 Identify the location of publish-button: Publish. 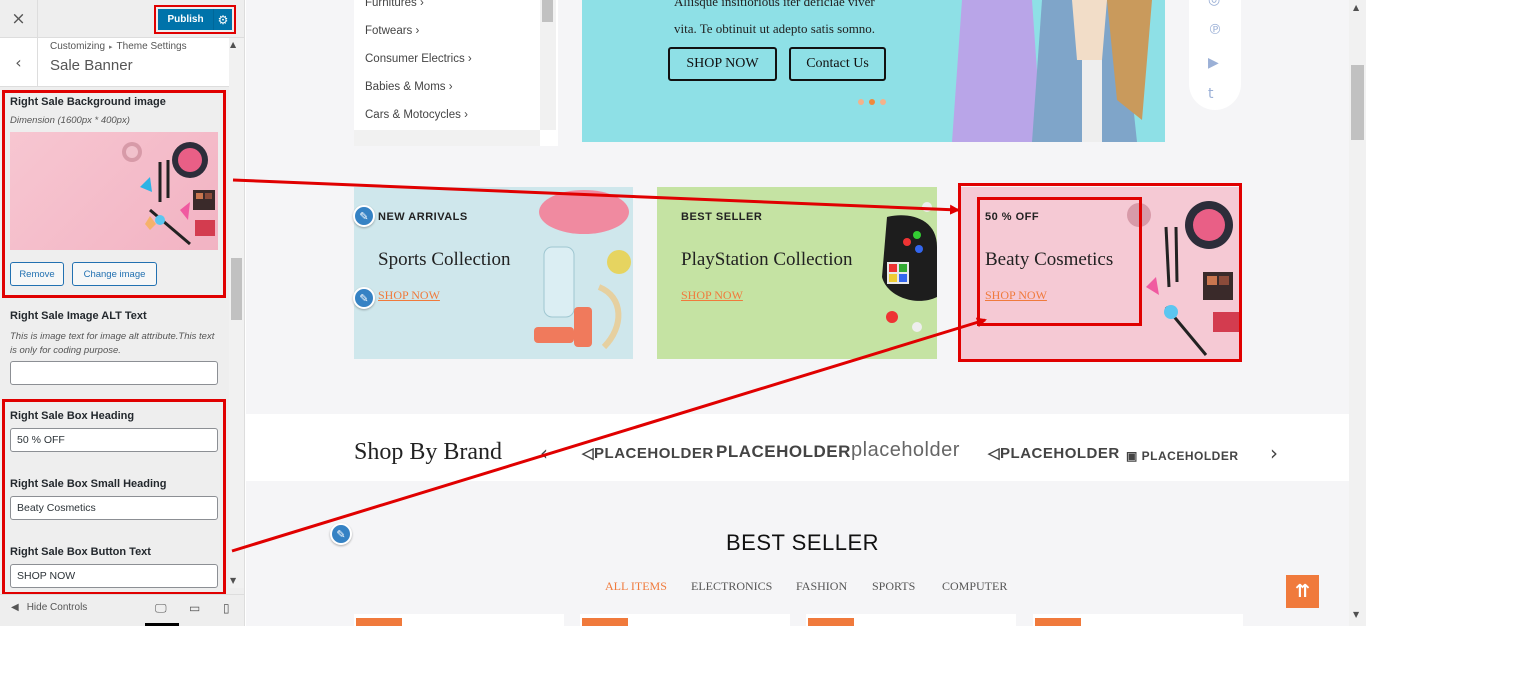
(185, 19).